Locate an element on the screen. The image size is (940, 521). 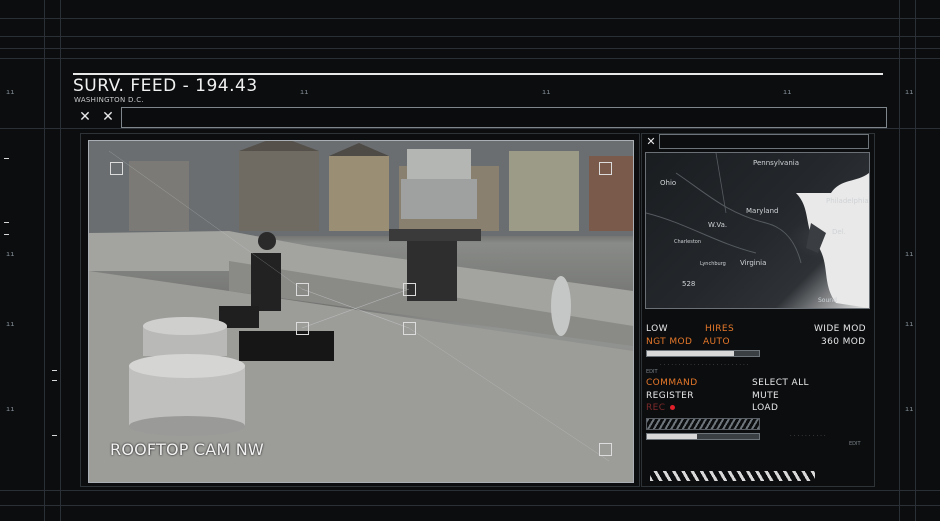
map-label: 528 is located at coordinates (689, 284).